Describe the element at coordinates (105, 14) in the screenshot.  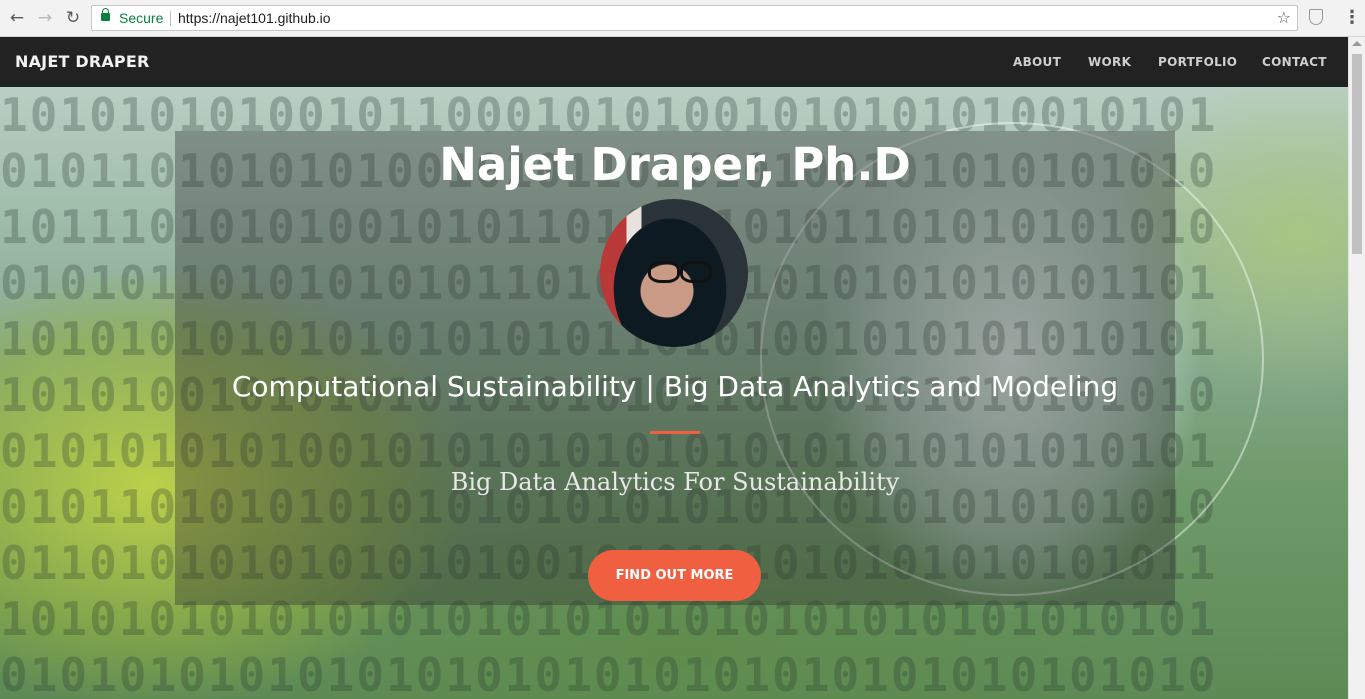
I see `lock-icon` at that location.